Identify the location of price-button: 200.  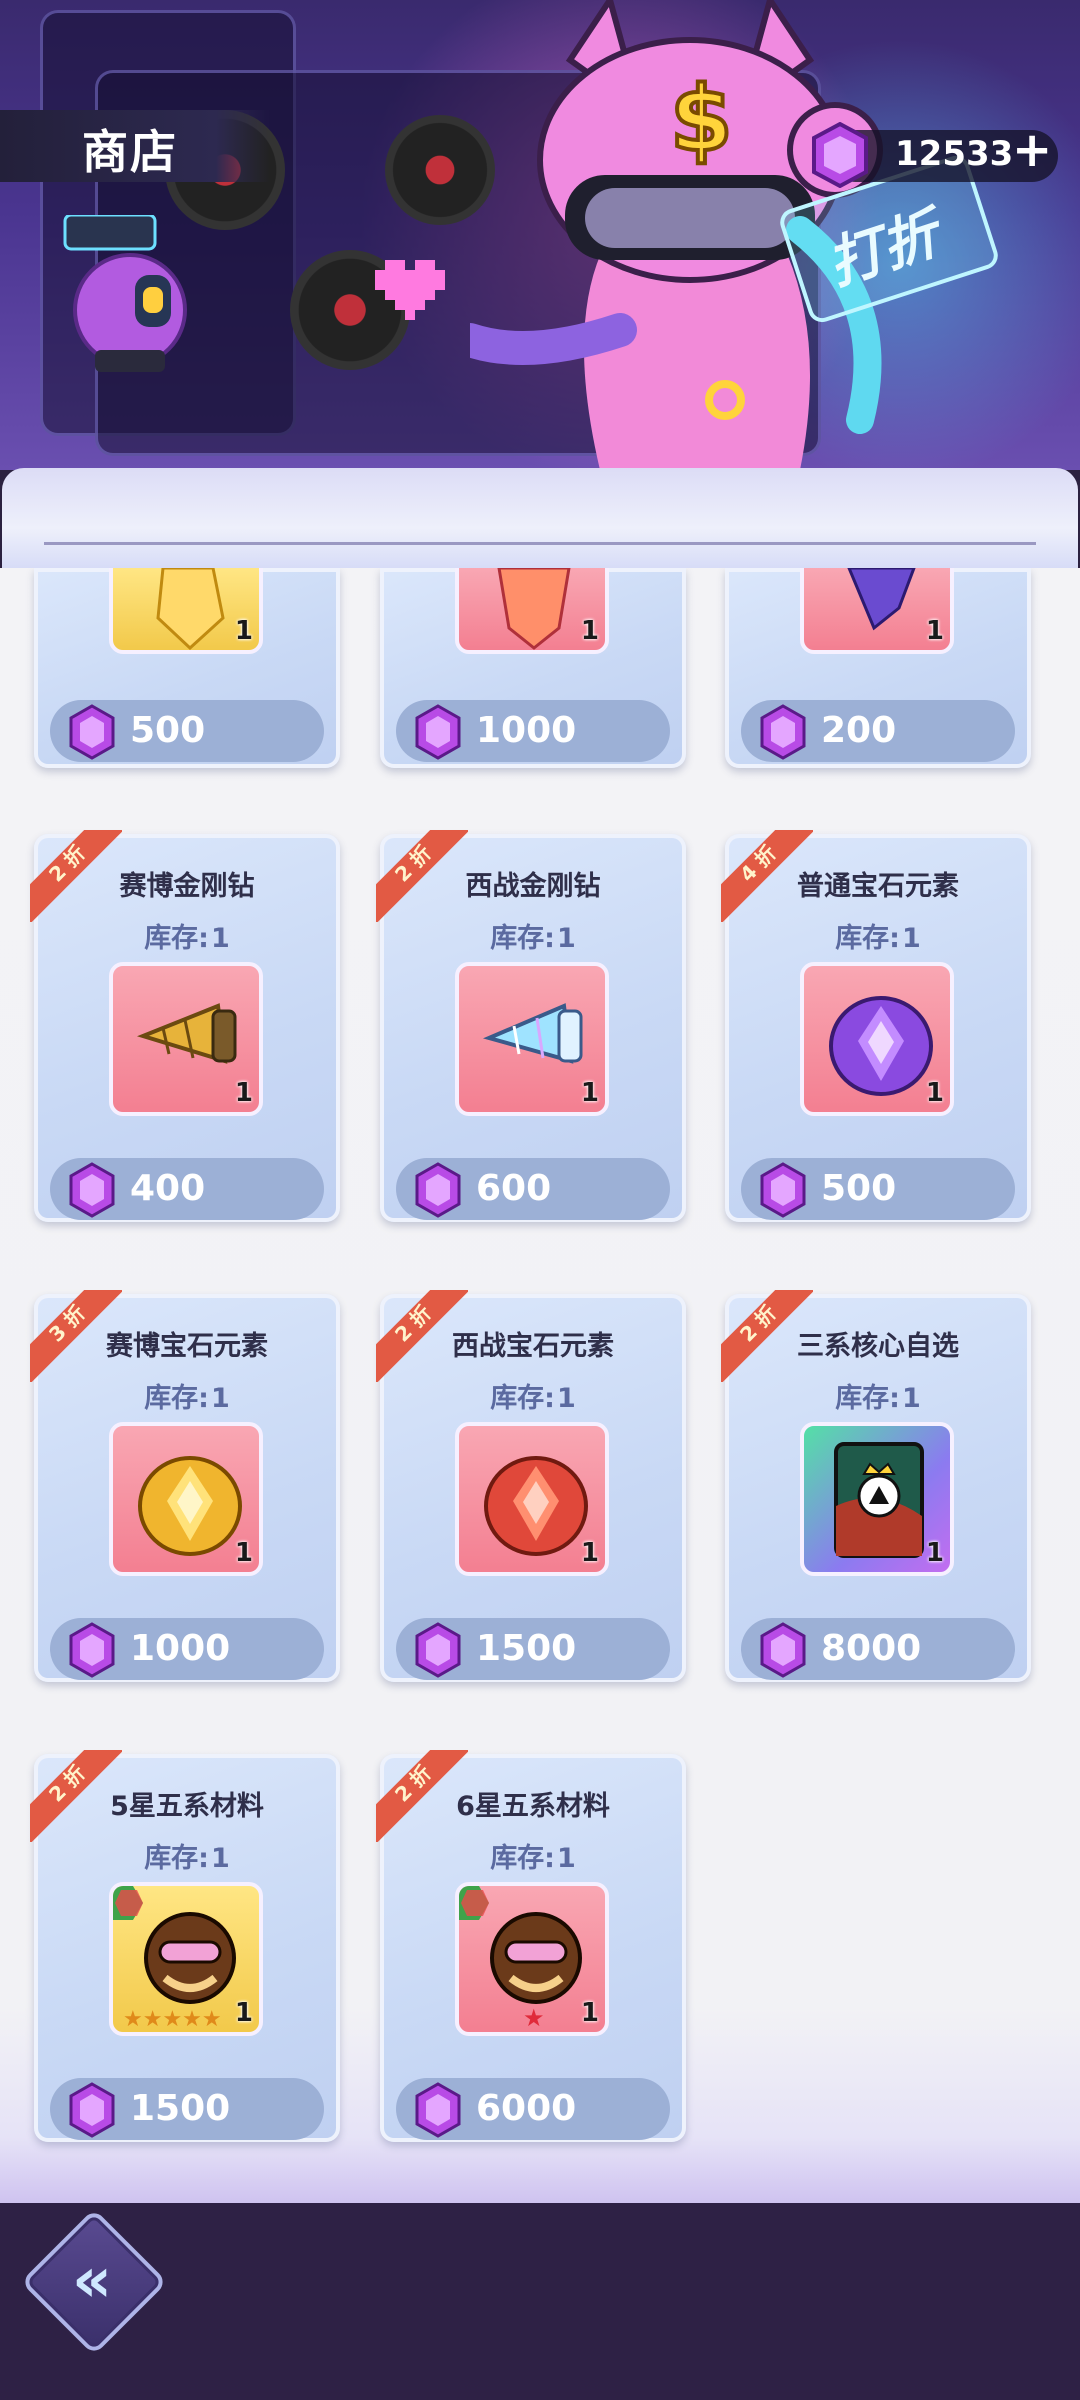
(878, 731).